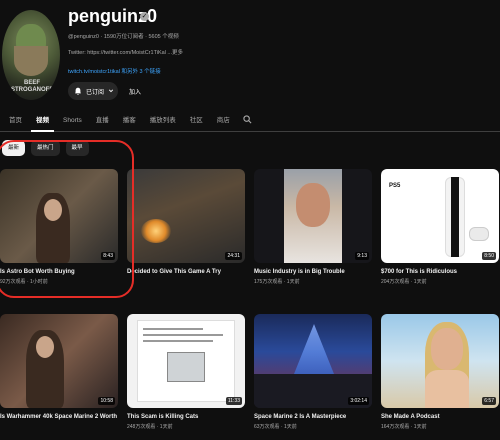 The image size is (500, 440). I want to click on video-thumbnail: 9:13, so click(313, 216).